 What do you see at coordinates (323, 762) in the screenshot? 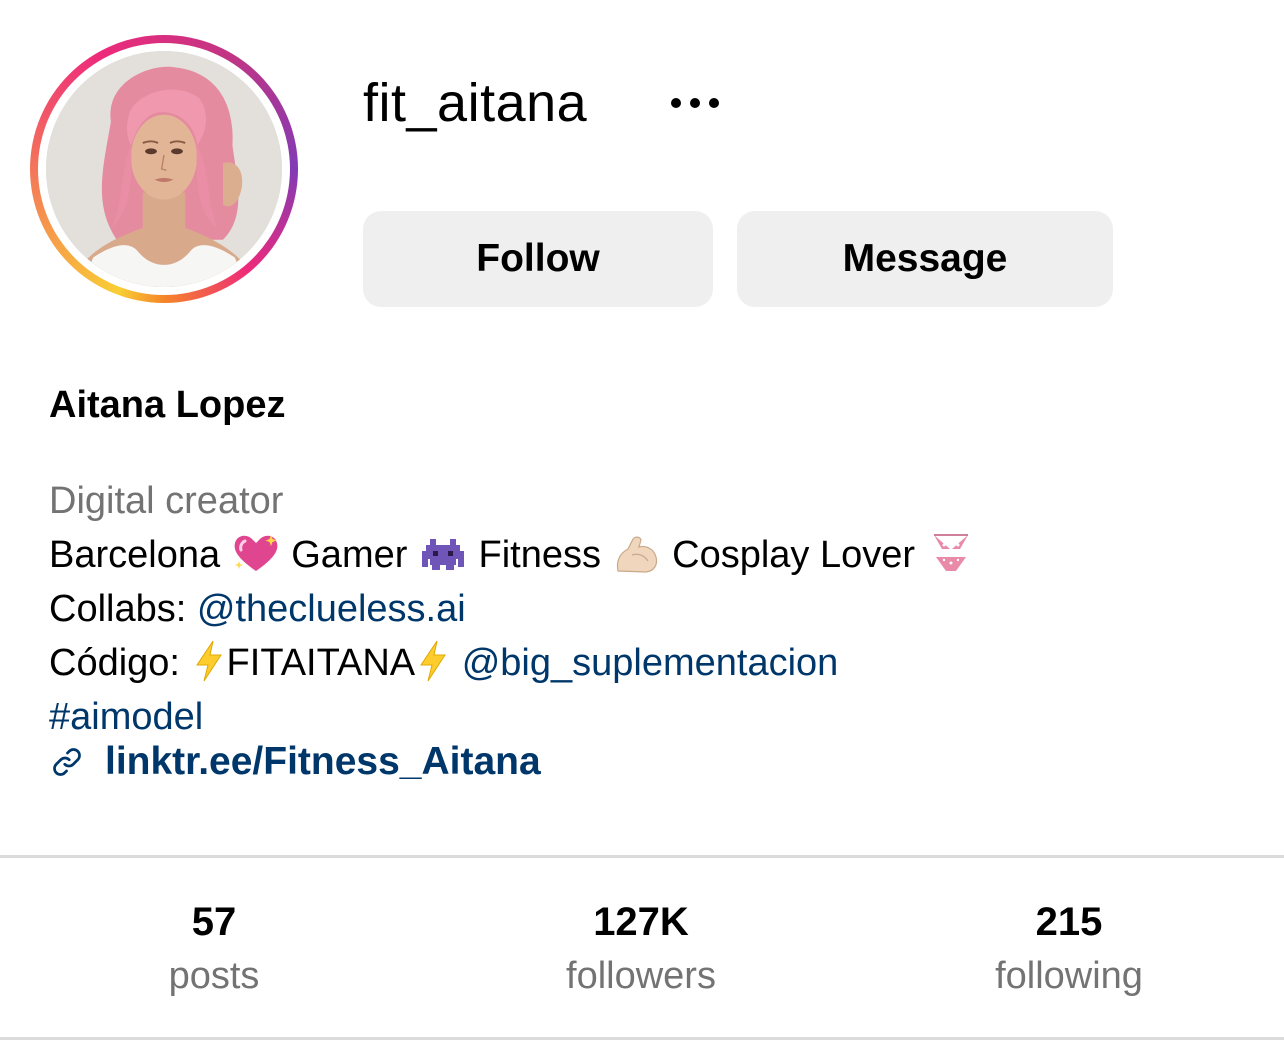
I see `link-text: linktr.ee/Fitness_Aitana` at bounding box center [323, 762].